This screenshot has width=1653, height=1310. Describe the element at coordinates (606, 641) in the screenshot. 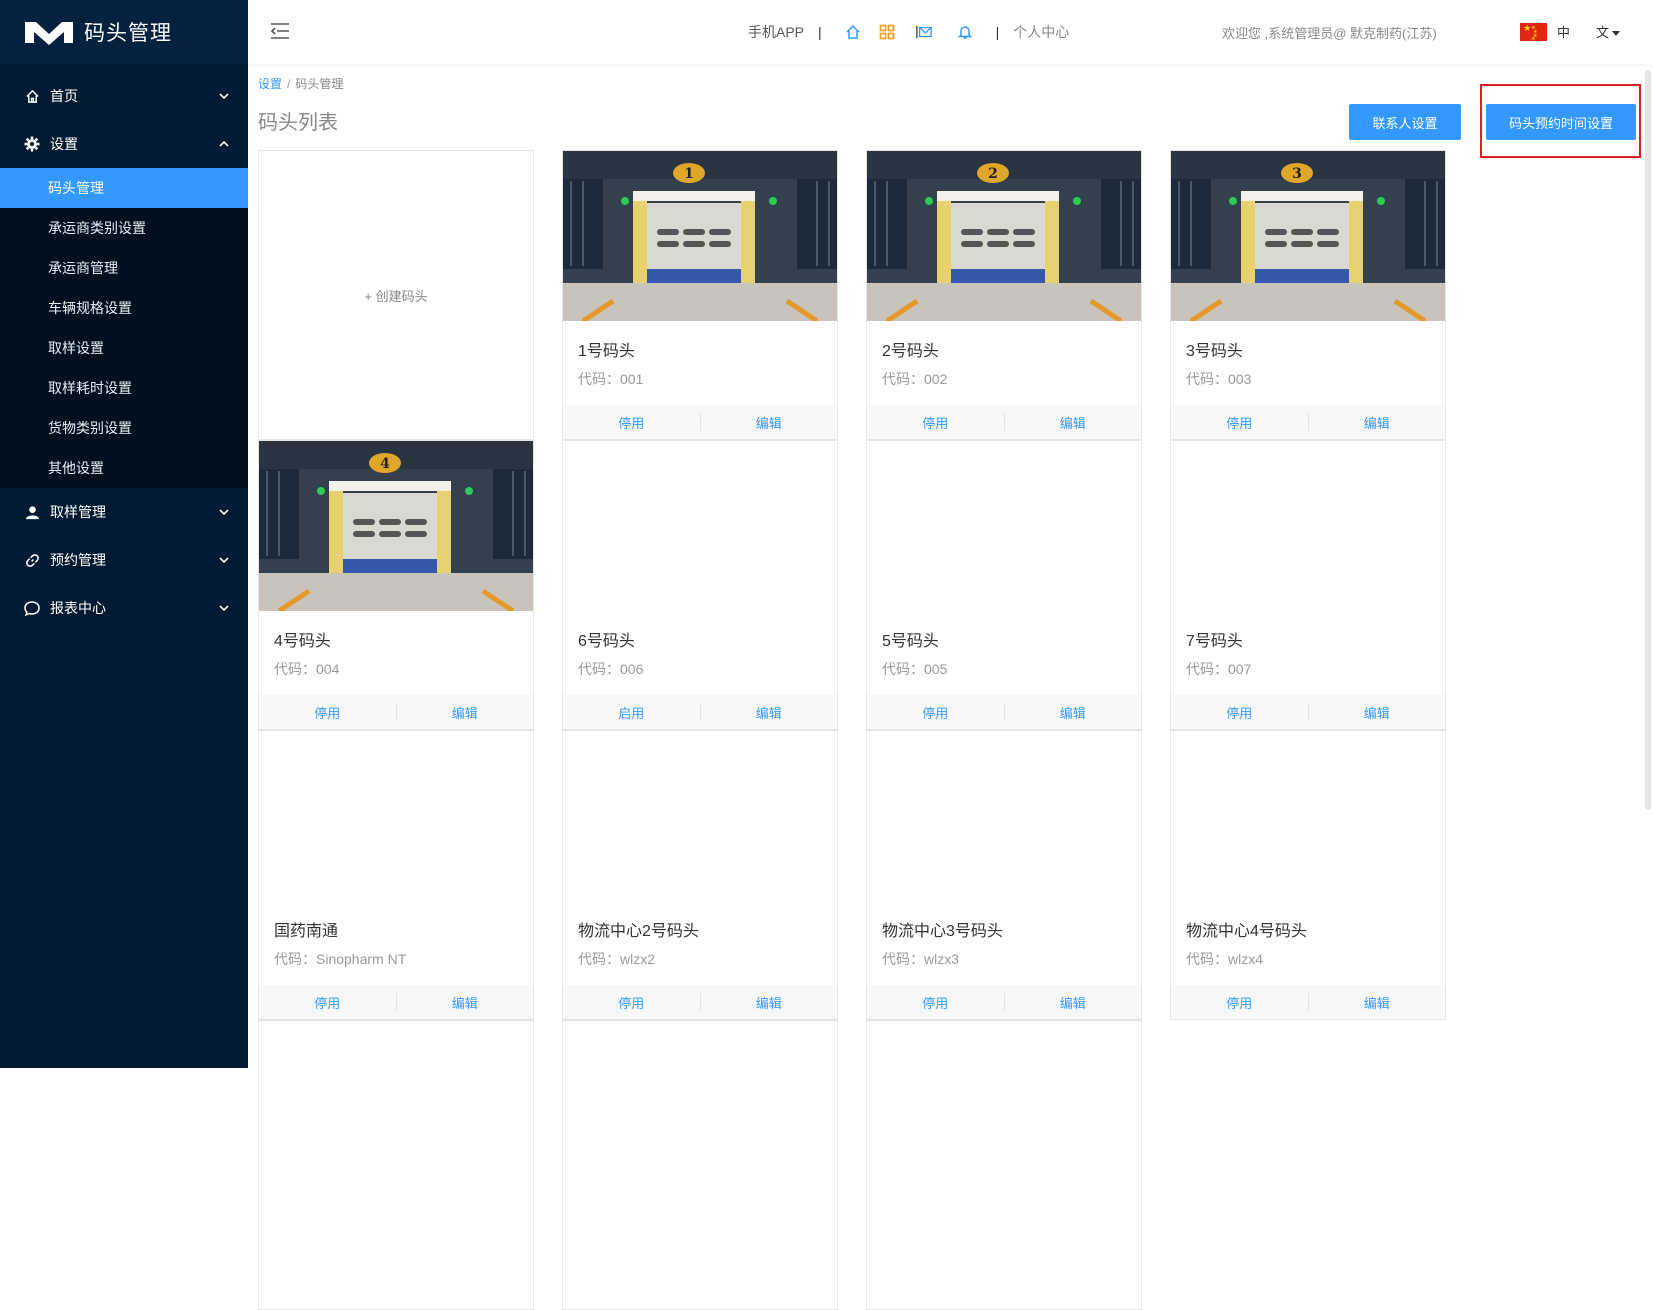

I see `dock-name: 6号码头` at that location.